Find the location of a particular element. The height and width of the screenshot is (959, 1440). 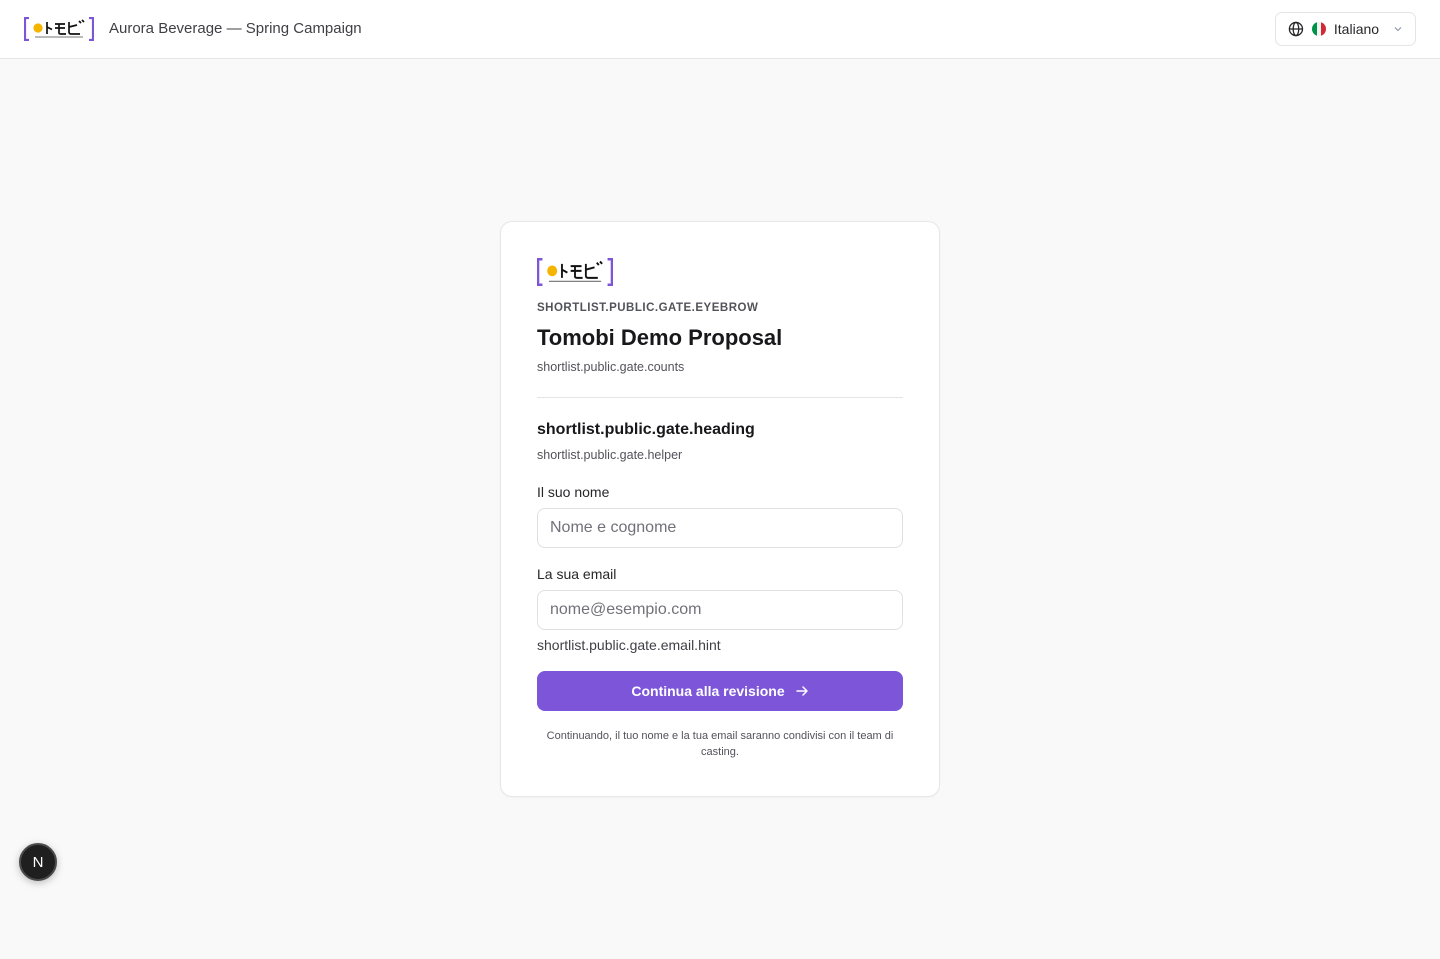

project-title: Aurora Beverage — Spring Campaign is located at coordinates (235, 28).